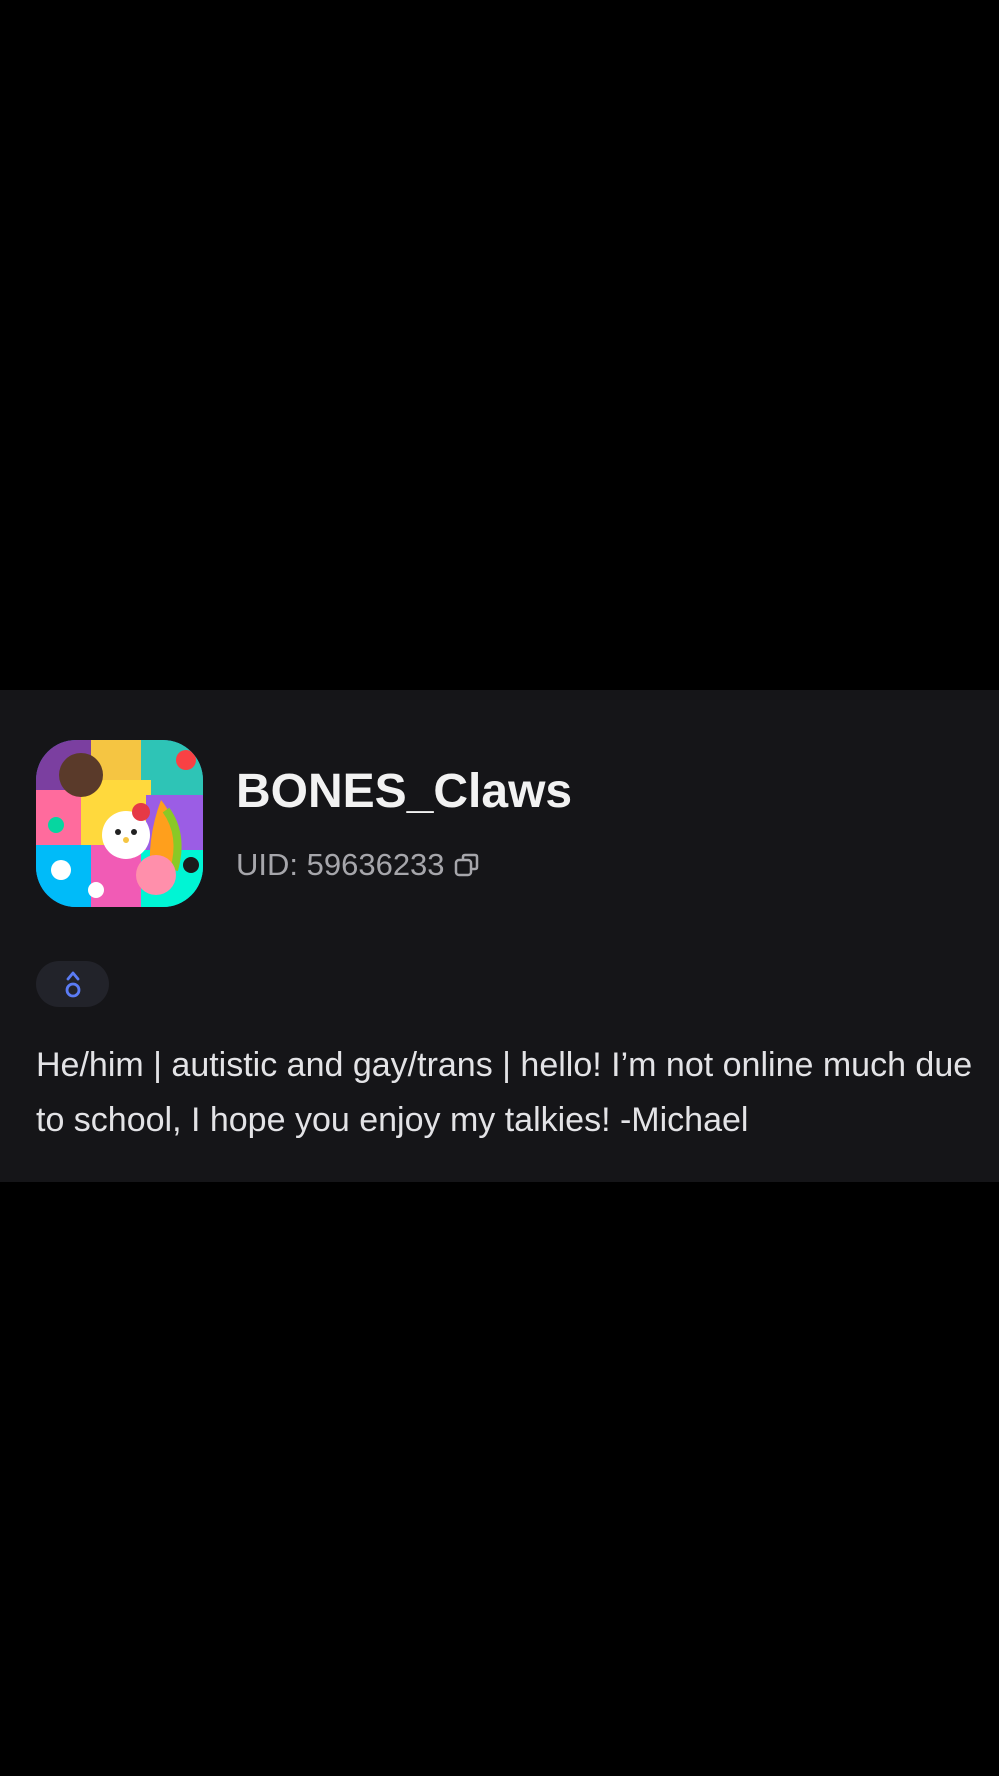  I want to click on copy-icon, so click(467, 865).